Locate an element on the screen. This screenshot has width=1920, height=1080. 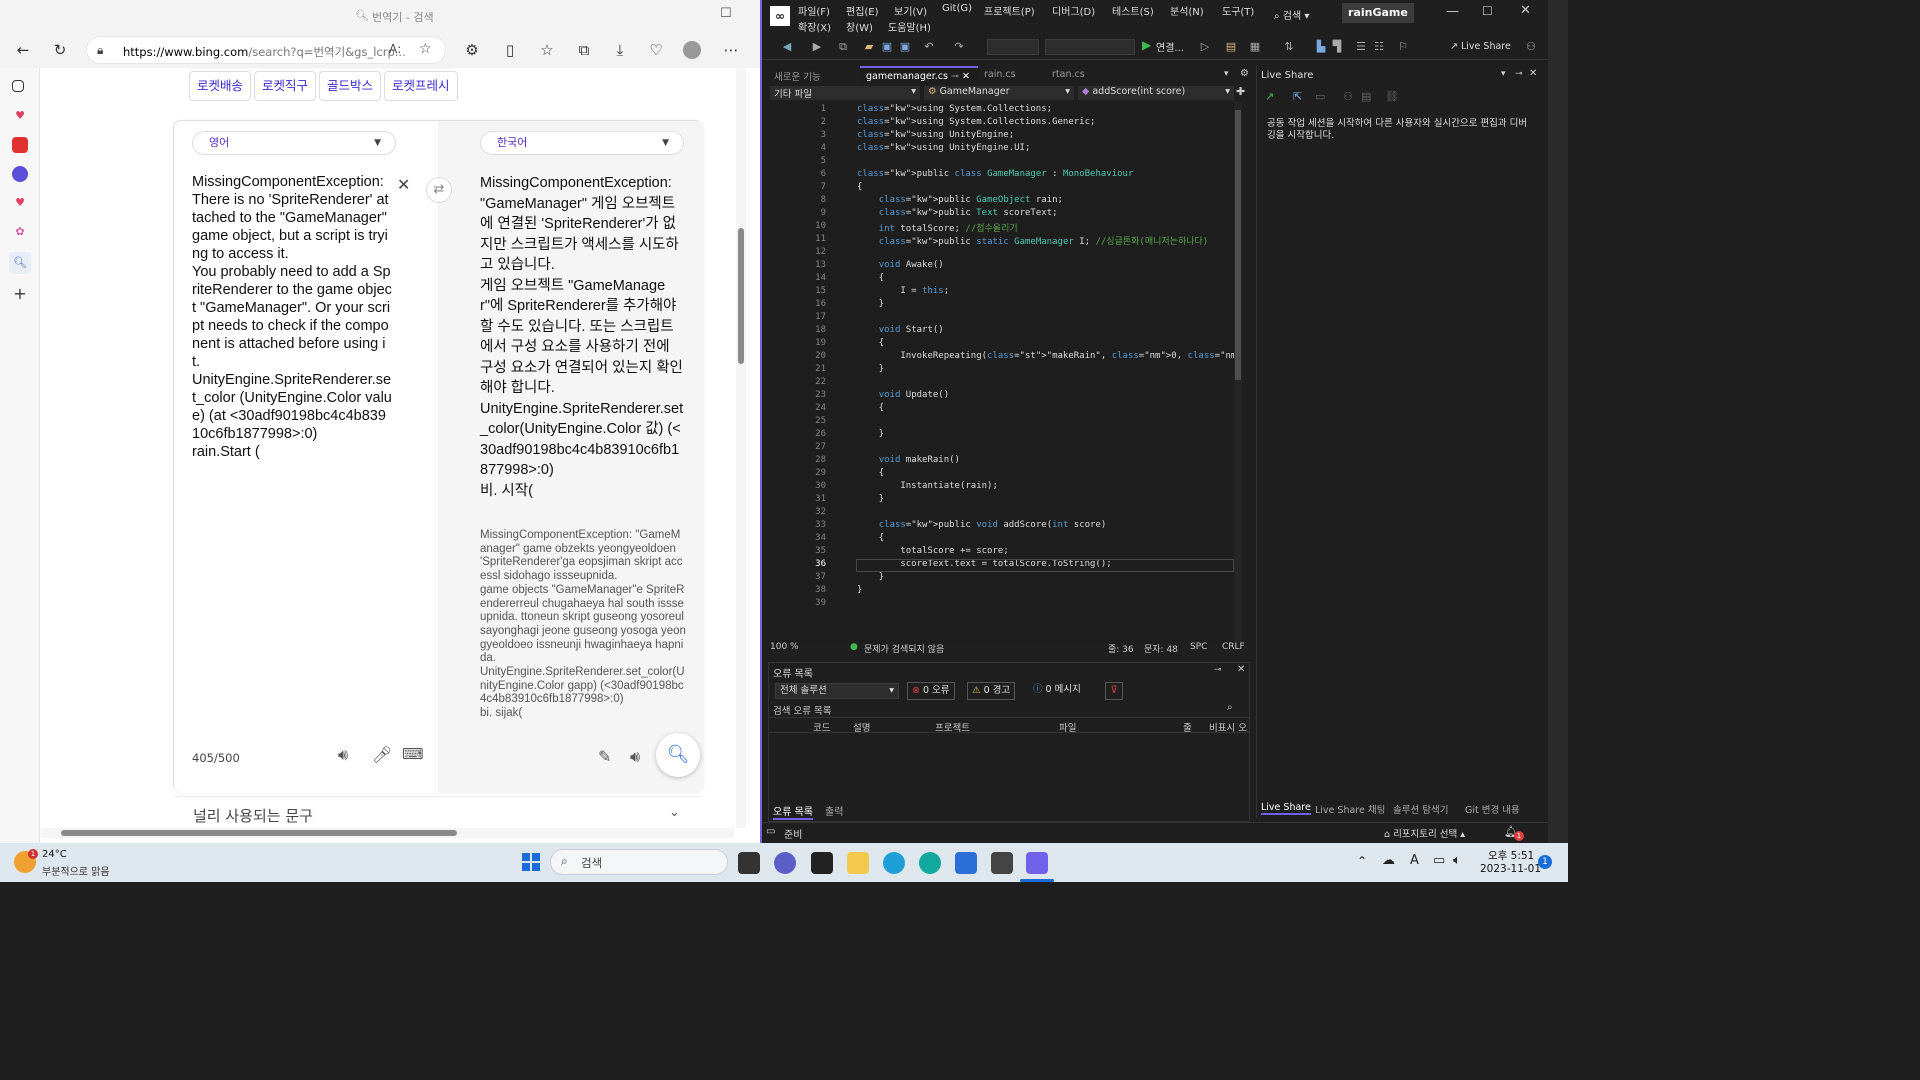
toolbar-icon: ☰ is located at coordinates (1361, 47).